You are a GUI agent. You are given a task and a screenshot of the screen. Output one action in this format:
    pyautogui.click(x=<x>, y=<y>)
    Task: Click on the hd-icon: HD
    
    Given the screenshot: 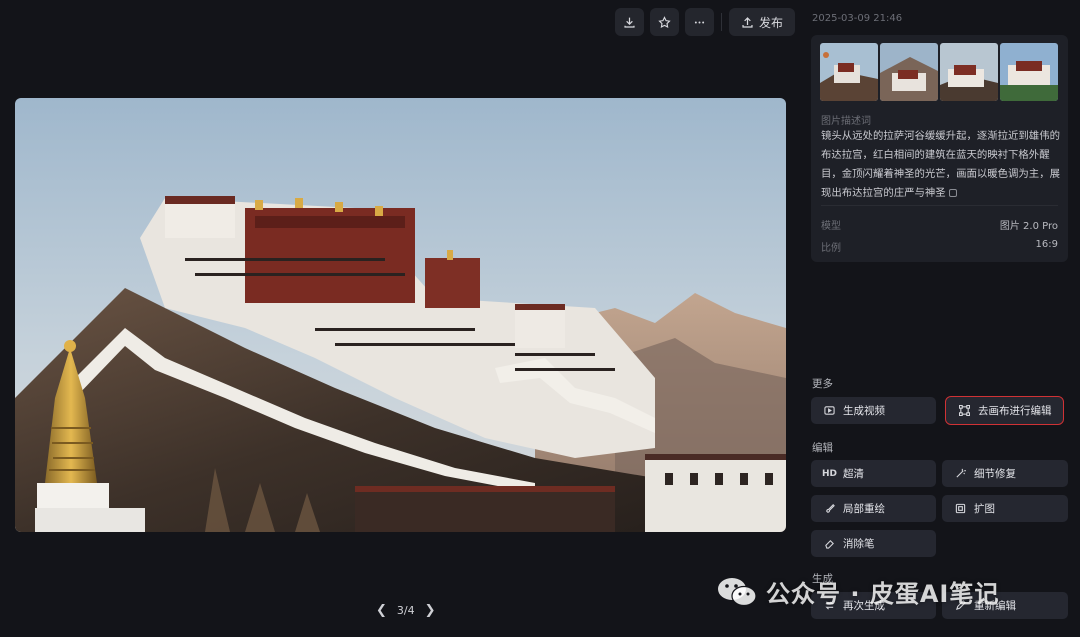 What is the action you would take?
    pyautogui.click(x=830, y=473)
    